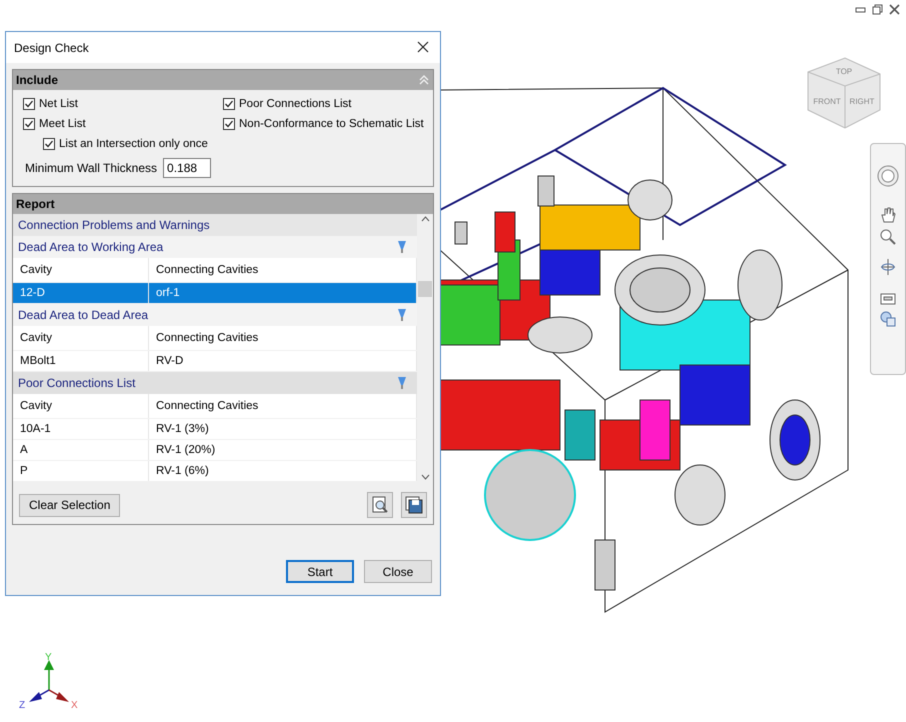 The height and width of the screenshot is (722, 906). What do you see at coordinates (888, 319) in the screenshot?
I see `shapes-icon` at bounding box center [888, 319].